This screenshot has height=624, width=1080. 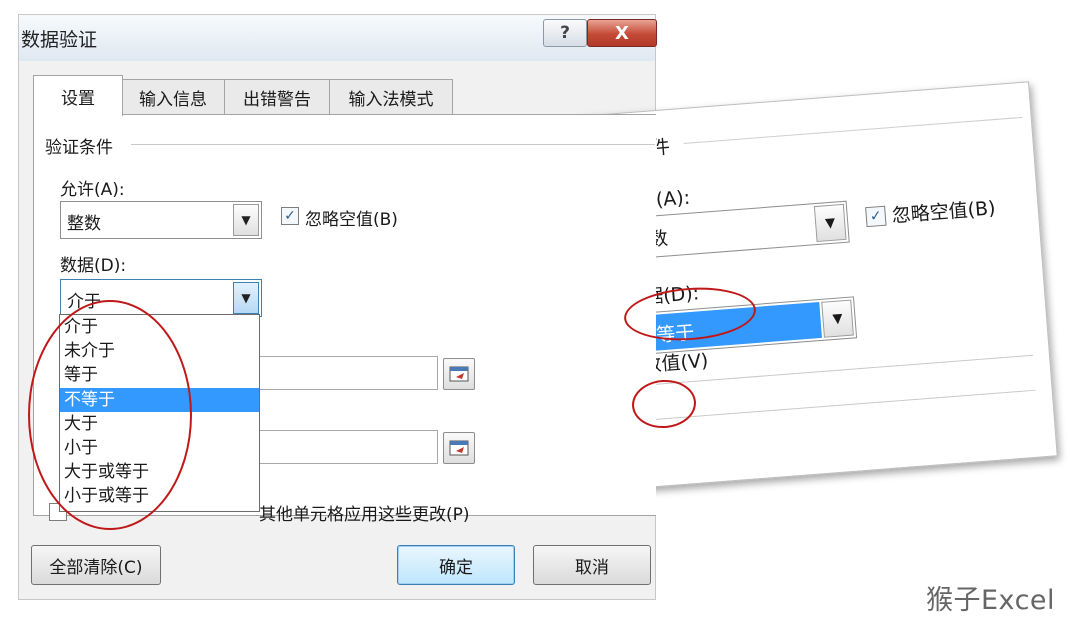 I want to click on cancel-button: 取消, so click(x=592, y=565).